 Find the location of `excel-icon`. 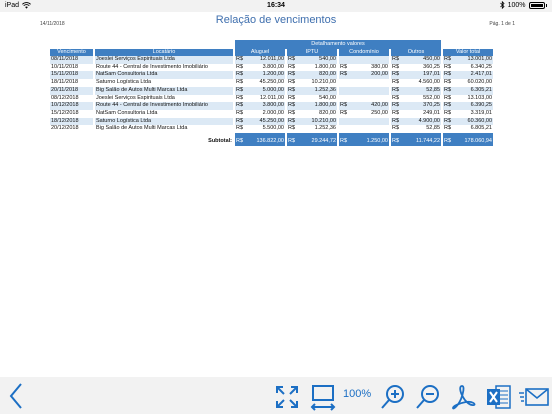

excel-icon is located at coordinates (499, 397).